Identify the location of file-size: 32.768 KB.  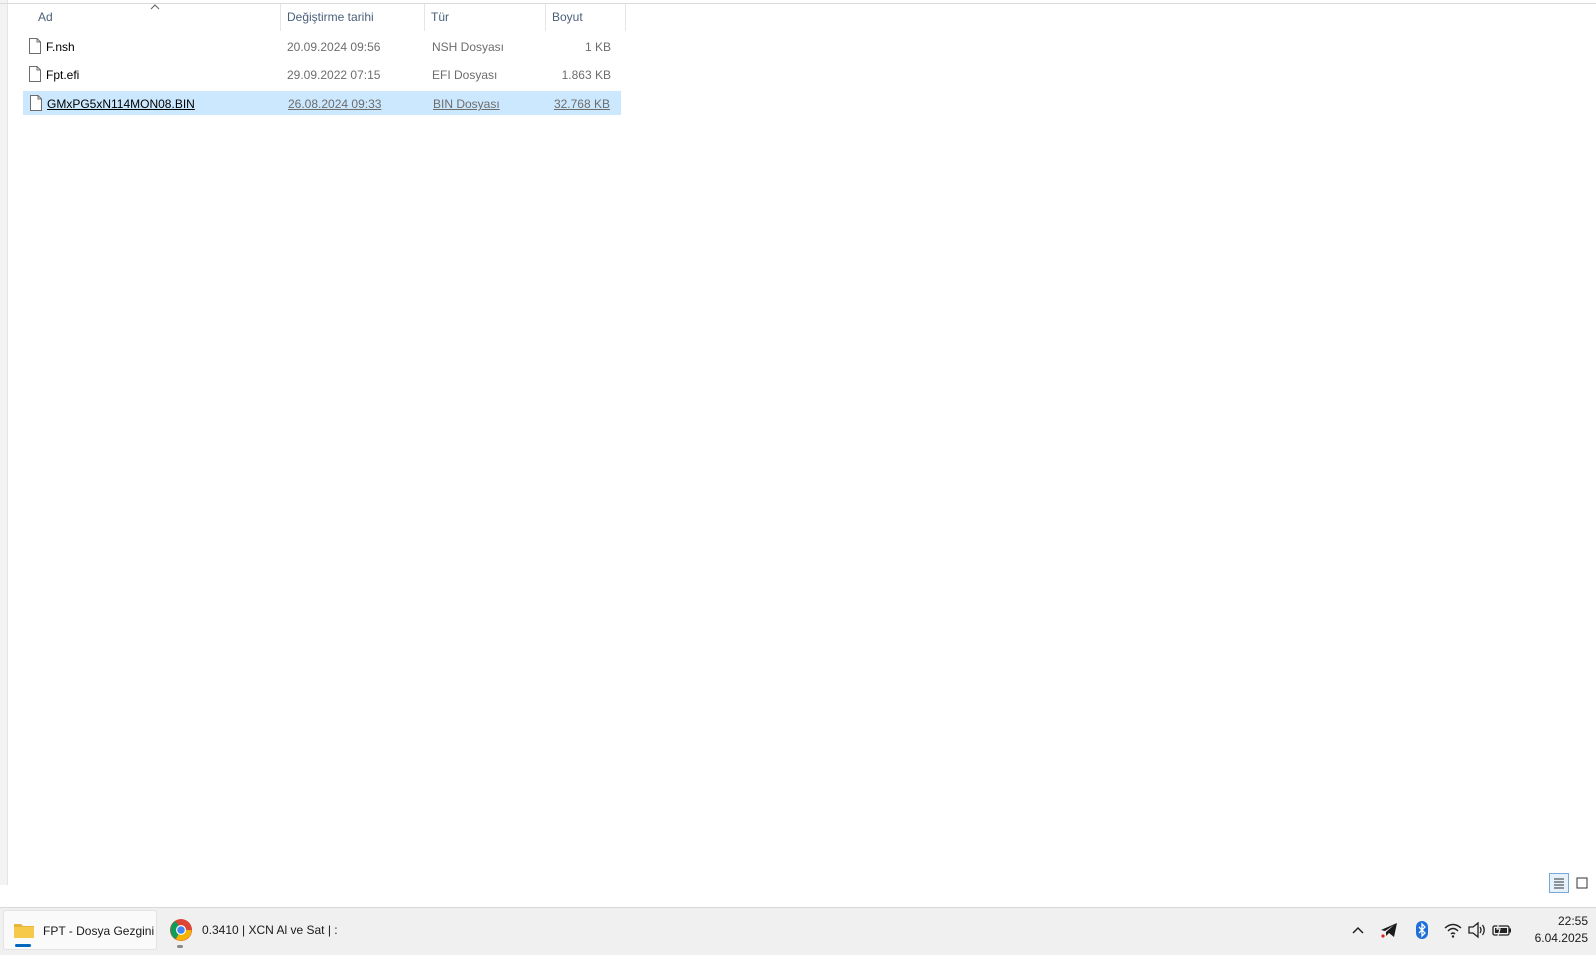
(581, 104).